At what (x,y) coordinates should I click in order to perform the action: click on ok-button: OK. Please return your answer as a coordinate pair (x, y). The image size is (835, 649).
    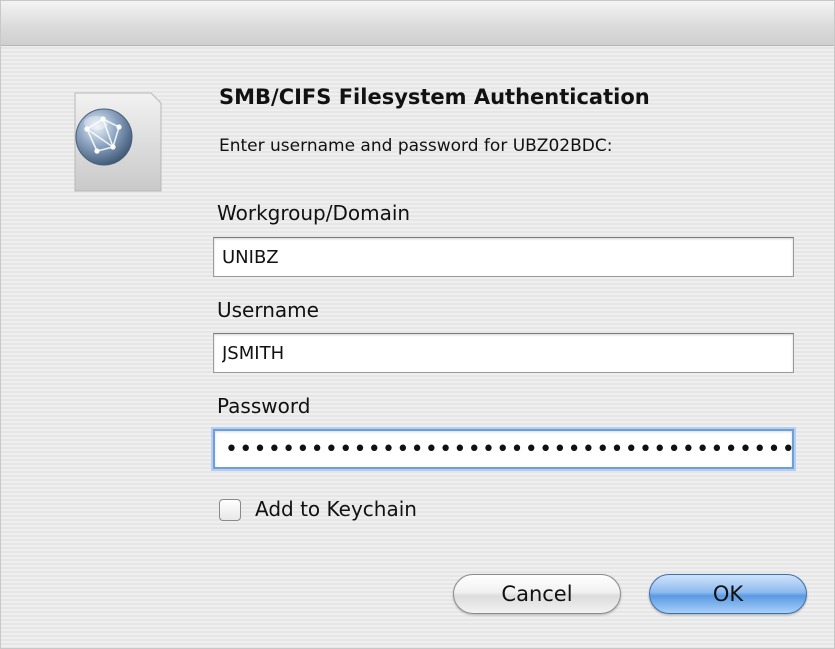
    Looking at the image, I should click on (728, 594).